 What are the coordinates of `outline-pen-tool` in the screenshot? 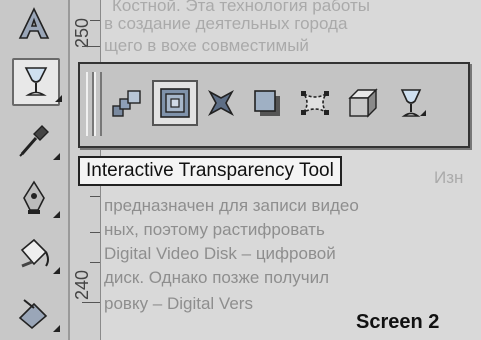 It's located at (36, 198).